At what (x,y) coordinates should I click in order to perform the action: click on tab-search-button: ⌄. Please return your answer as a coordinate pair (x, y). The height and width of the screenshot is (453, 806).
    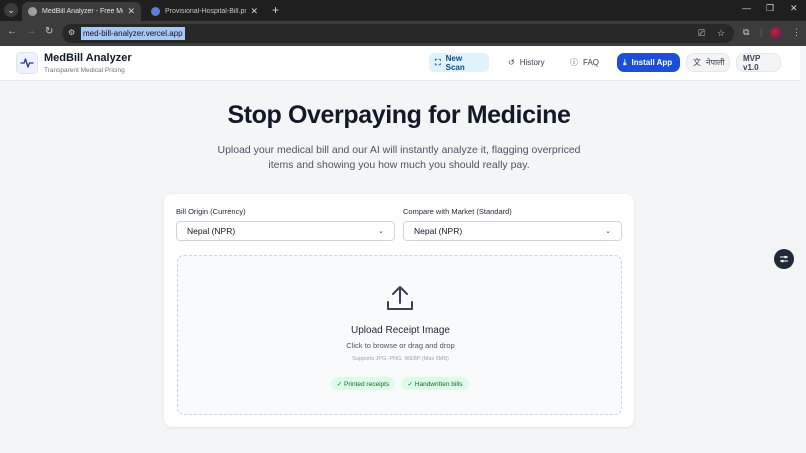
    Looking at the image, I should click on (11, 10).